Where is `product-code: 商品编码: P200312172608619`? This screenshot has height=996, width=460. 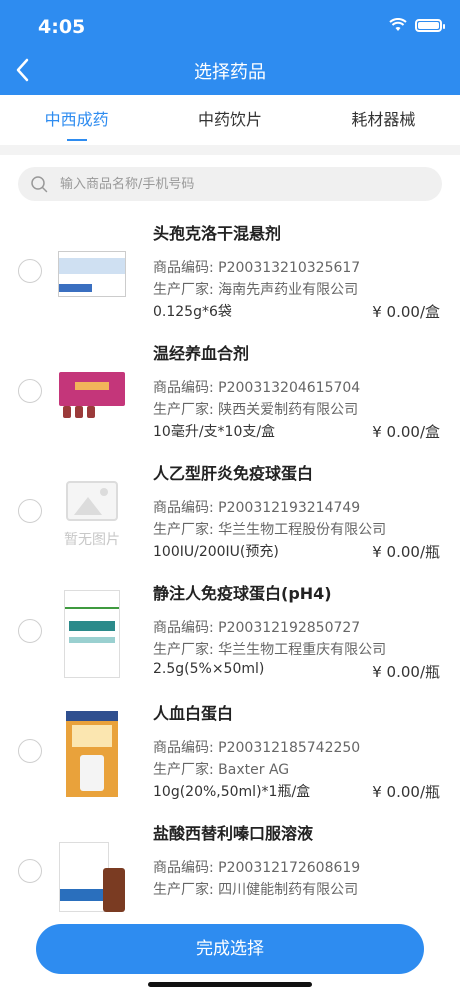 product-code: 商品编码: P200312172608619 is located at coordinates (257, 868).